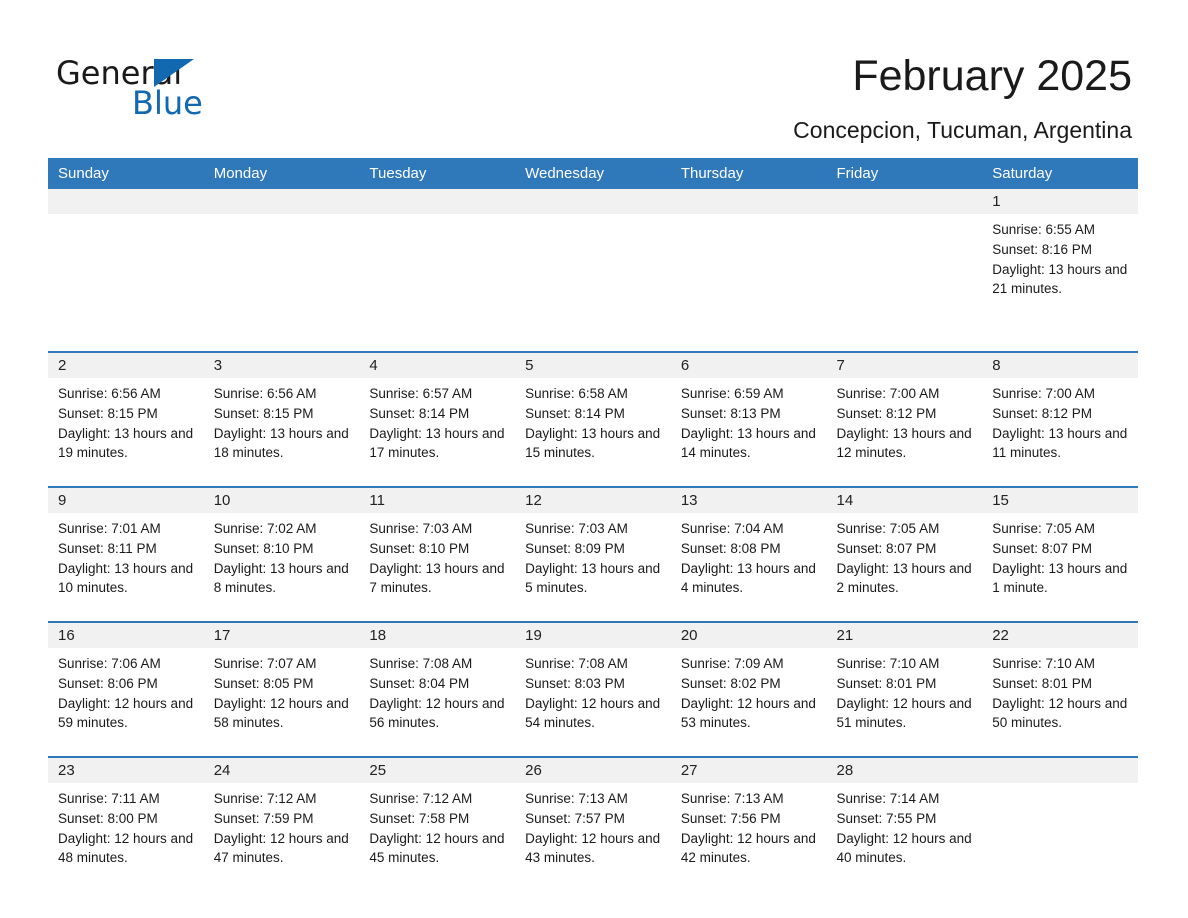 The height and width of the screenshot is (918, 1188). I want to click on sunset-text: Sunset: 7:56 PM, so click(730, 818).